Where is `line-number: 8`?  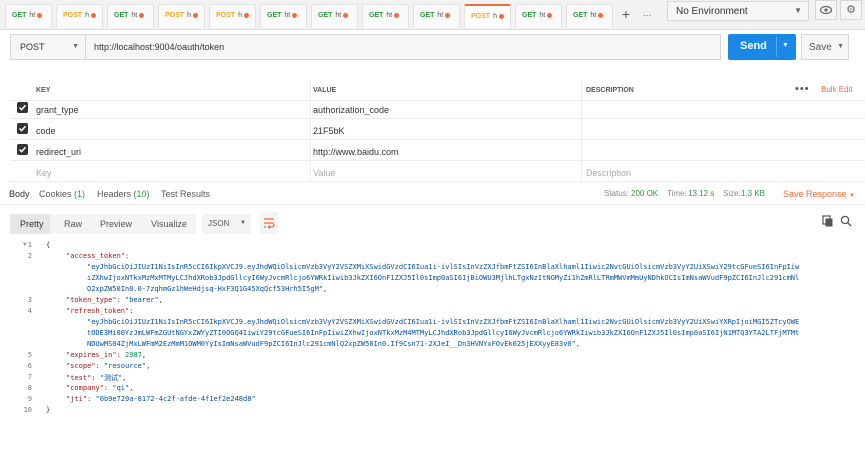
line-number: 8 is located at coordinates (29, 388).